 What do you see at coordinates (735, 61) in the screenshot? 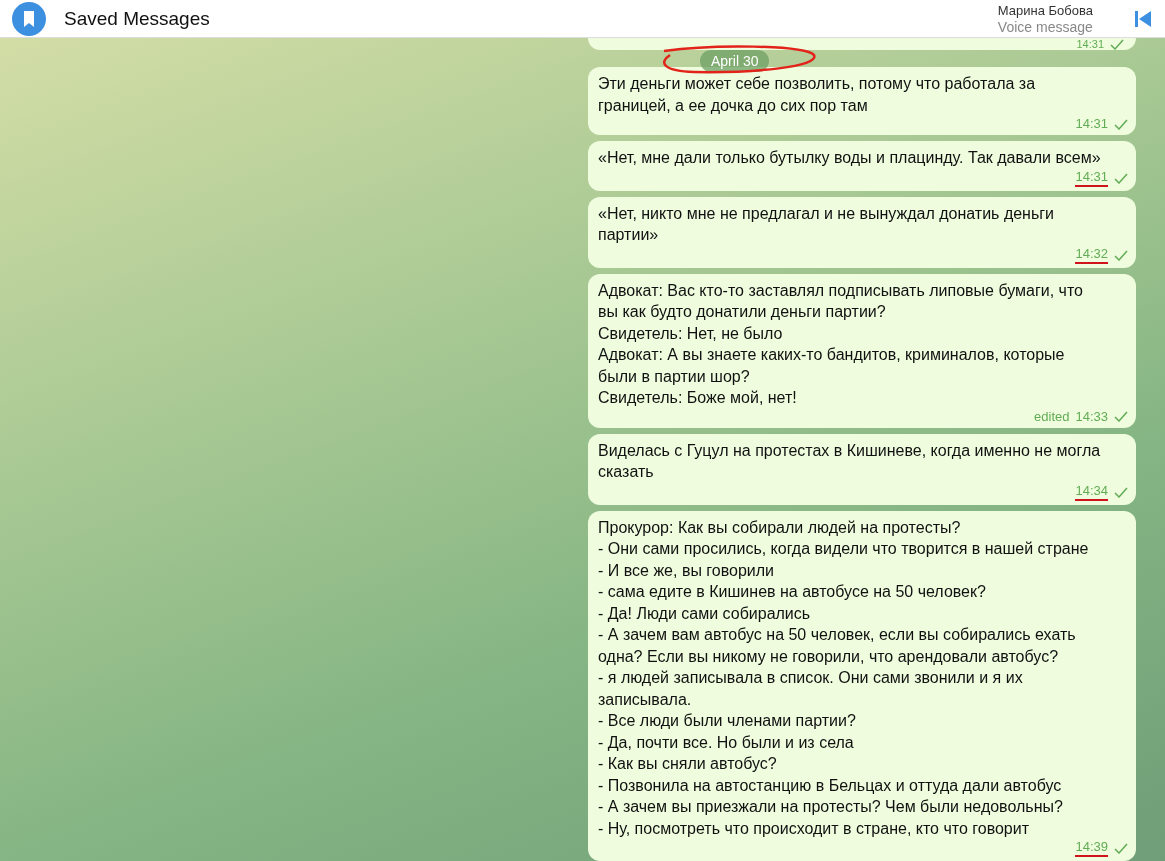
I see `date-pill: April 30` at bounding box center [735, 61].